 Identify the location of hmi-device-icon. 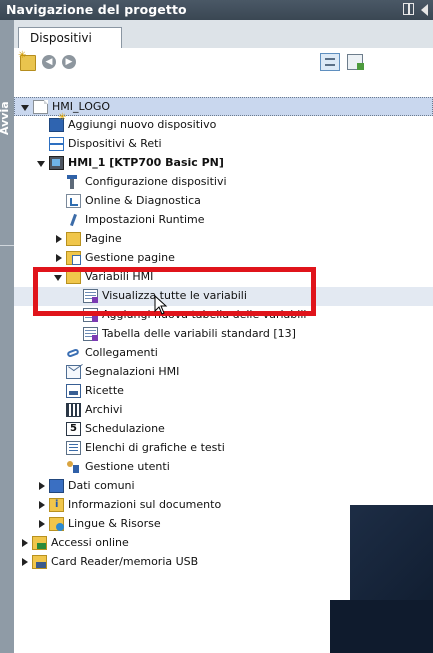
(56, 163).